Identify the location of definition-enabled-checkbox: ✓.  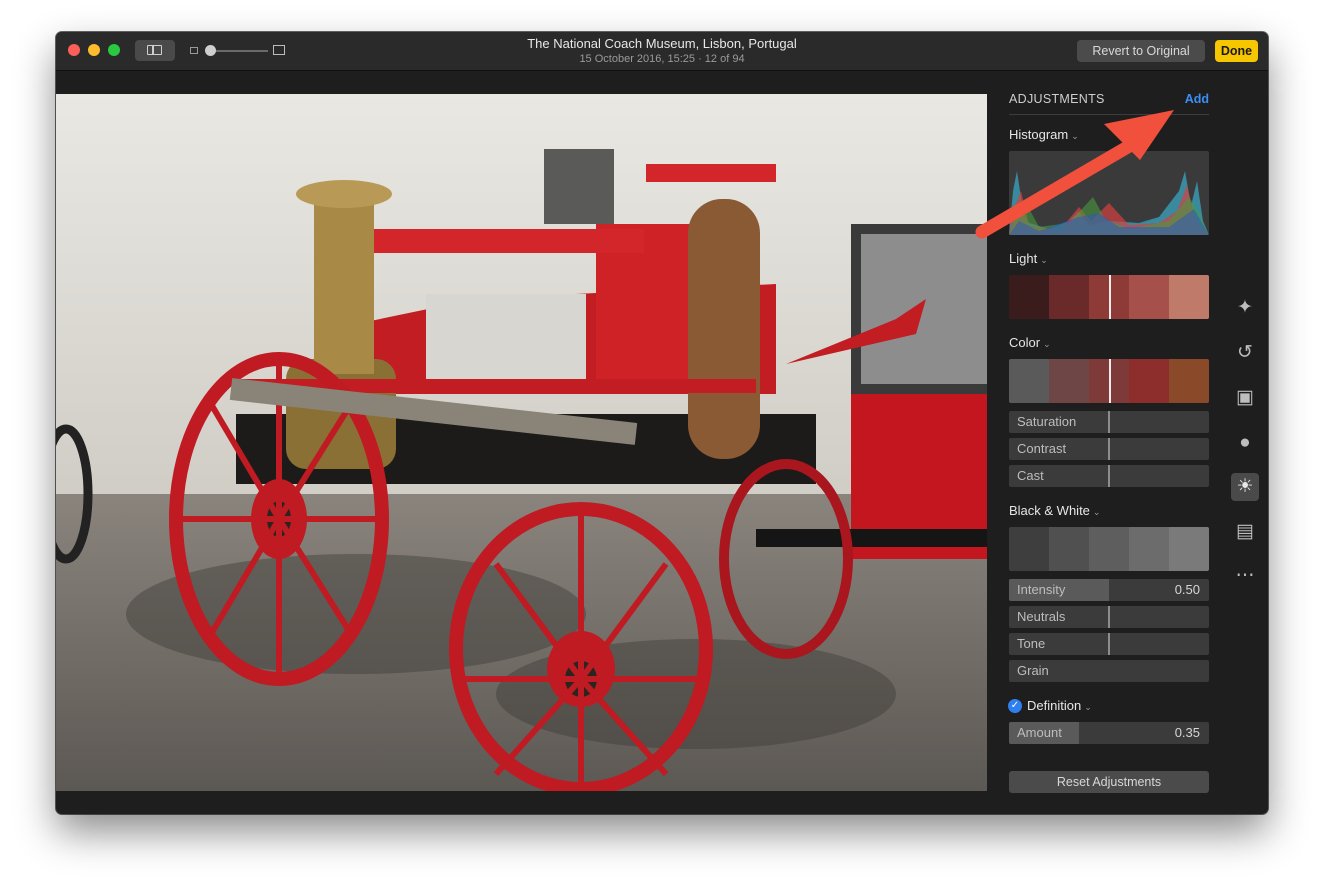
(1015, 706).